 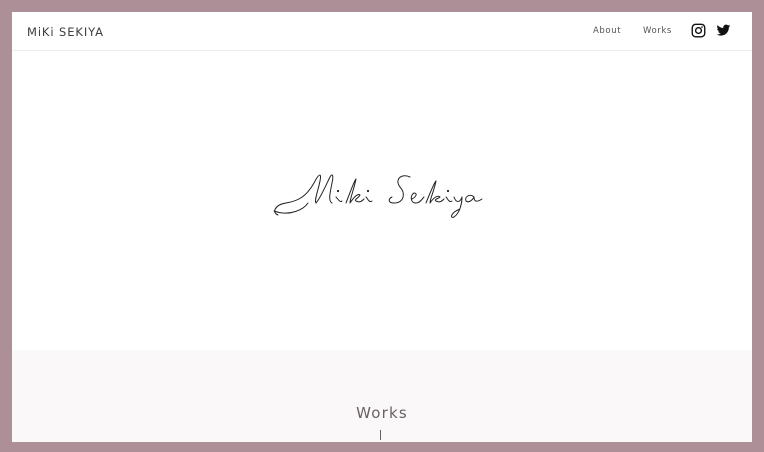 What do you see at coordinates (378, 196) in the screenshot?
I see `signature-logo` at bounding box center [378, 196].